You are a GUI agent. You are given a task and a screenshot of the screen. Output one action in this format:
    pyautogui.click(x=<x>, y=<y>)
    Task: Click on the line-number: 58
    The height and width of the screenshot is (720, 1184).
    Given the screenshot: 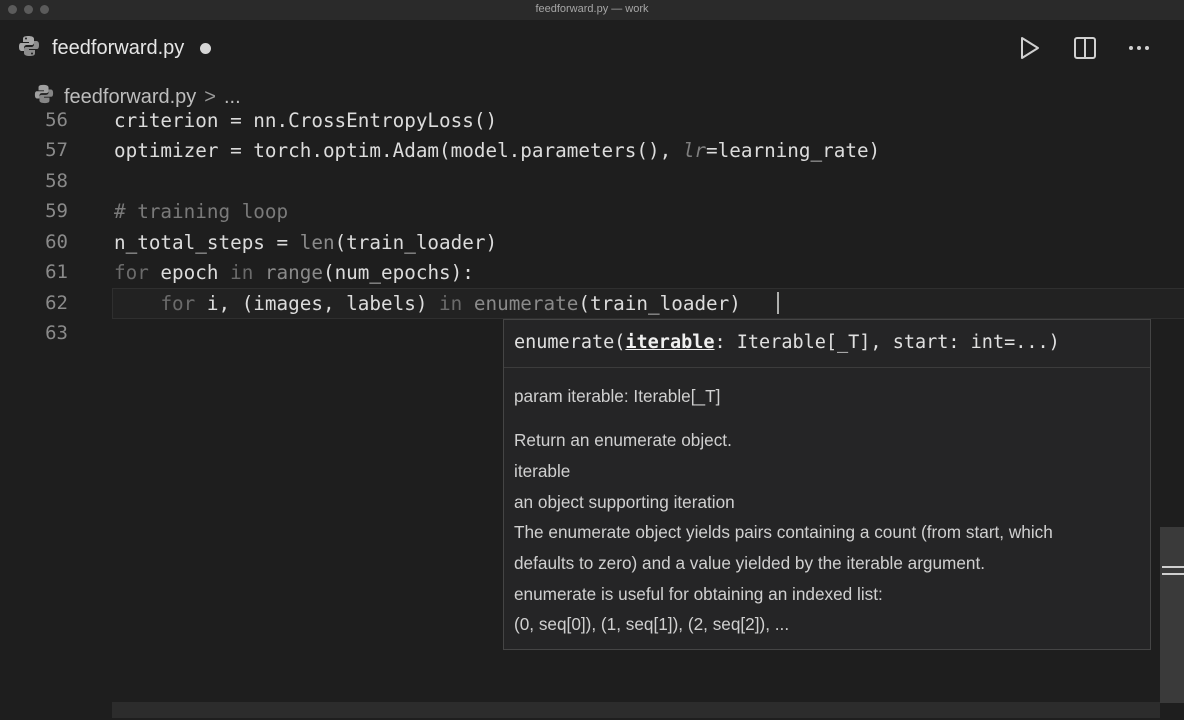 What is the action you would take?
    pyautogui.click(x=56, y=181)
    